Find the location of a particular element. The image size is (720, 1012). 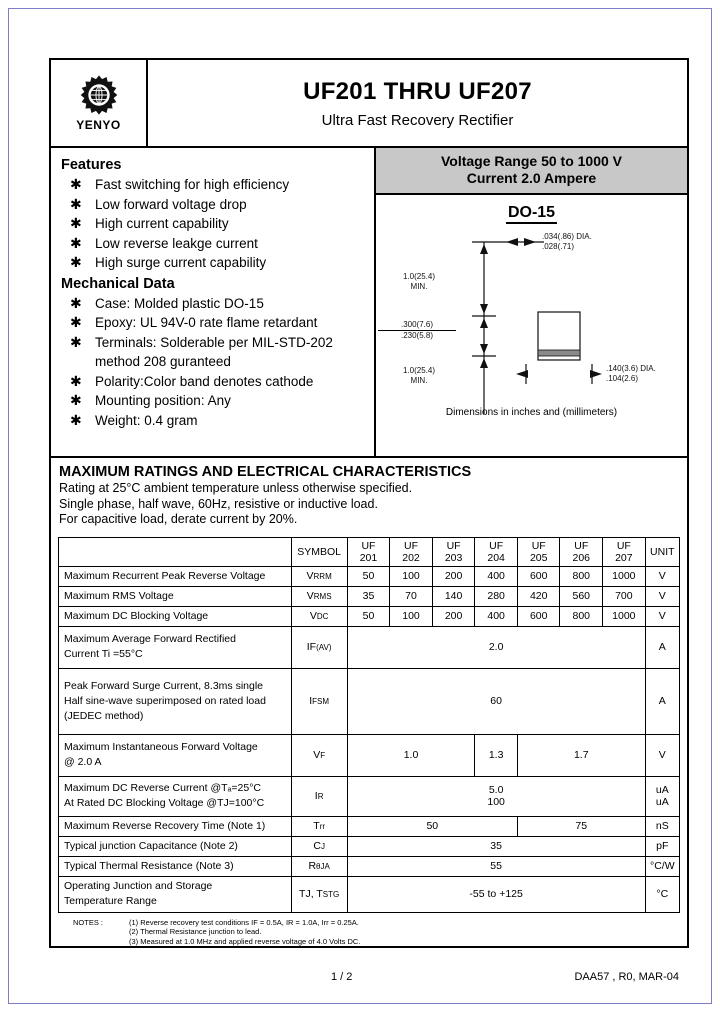

param-symbol: TJ, TSTG is located at coordinates (319, 894).